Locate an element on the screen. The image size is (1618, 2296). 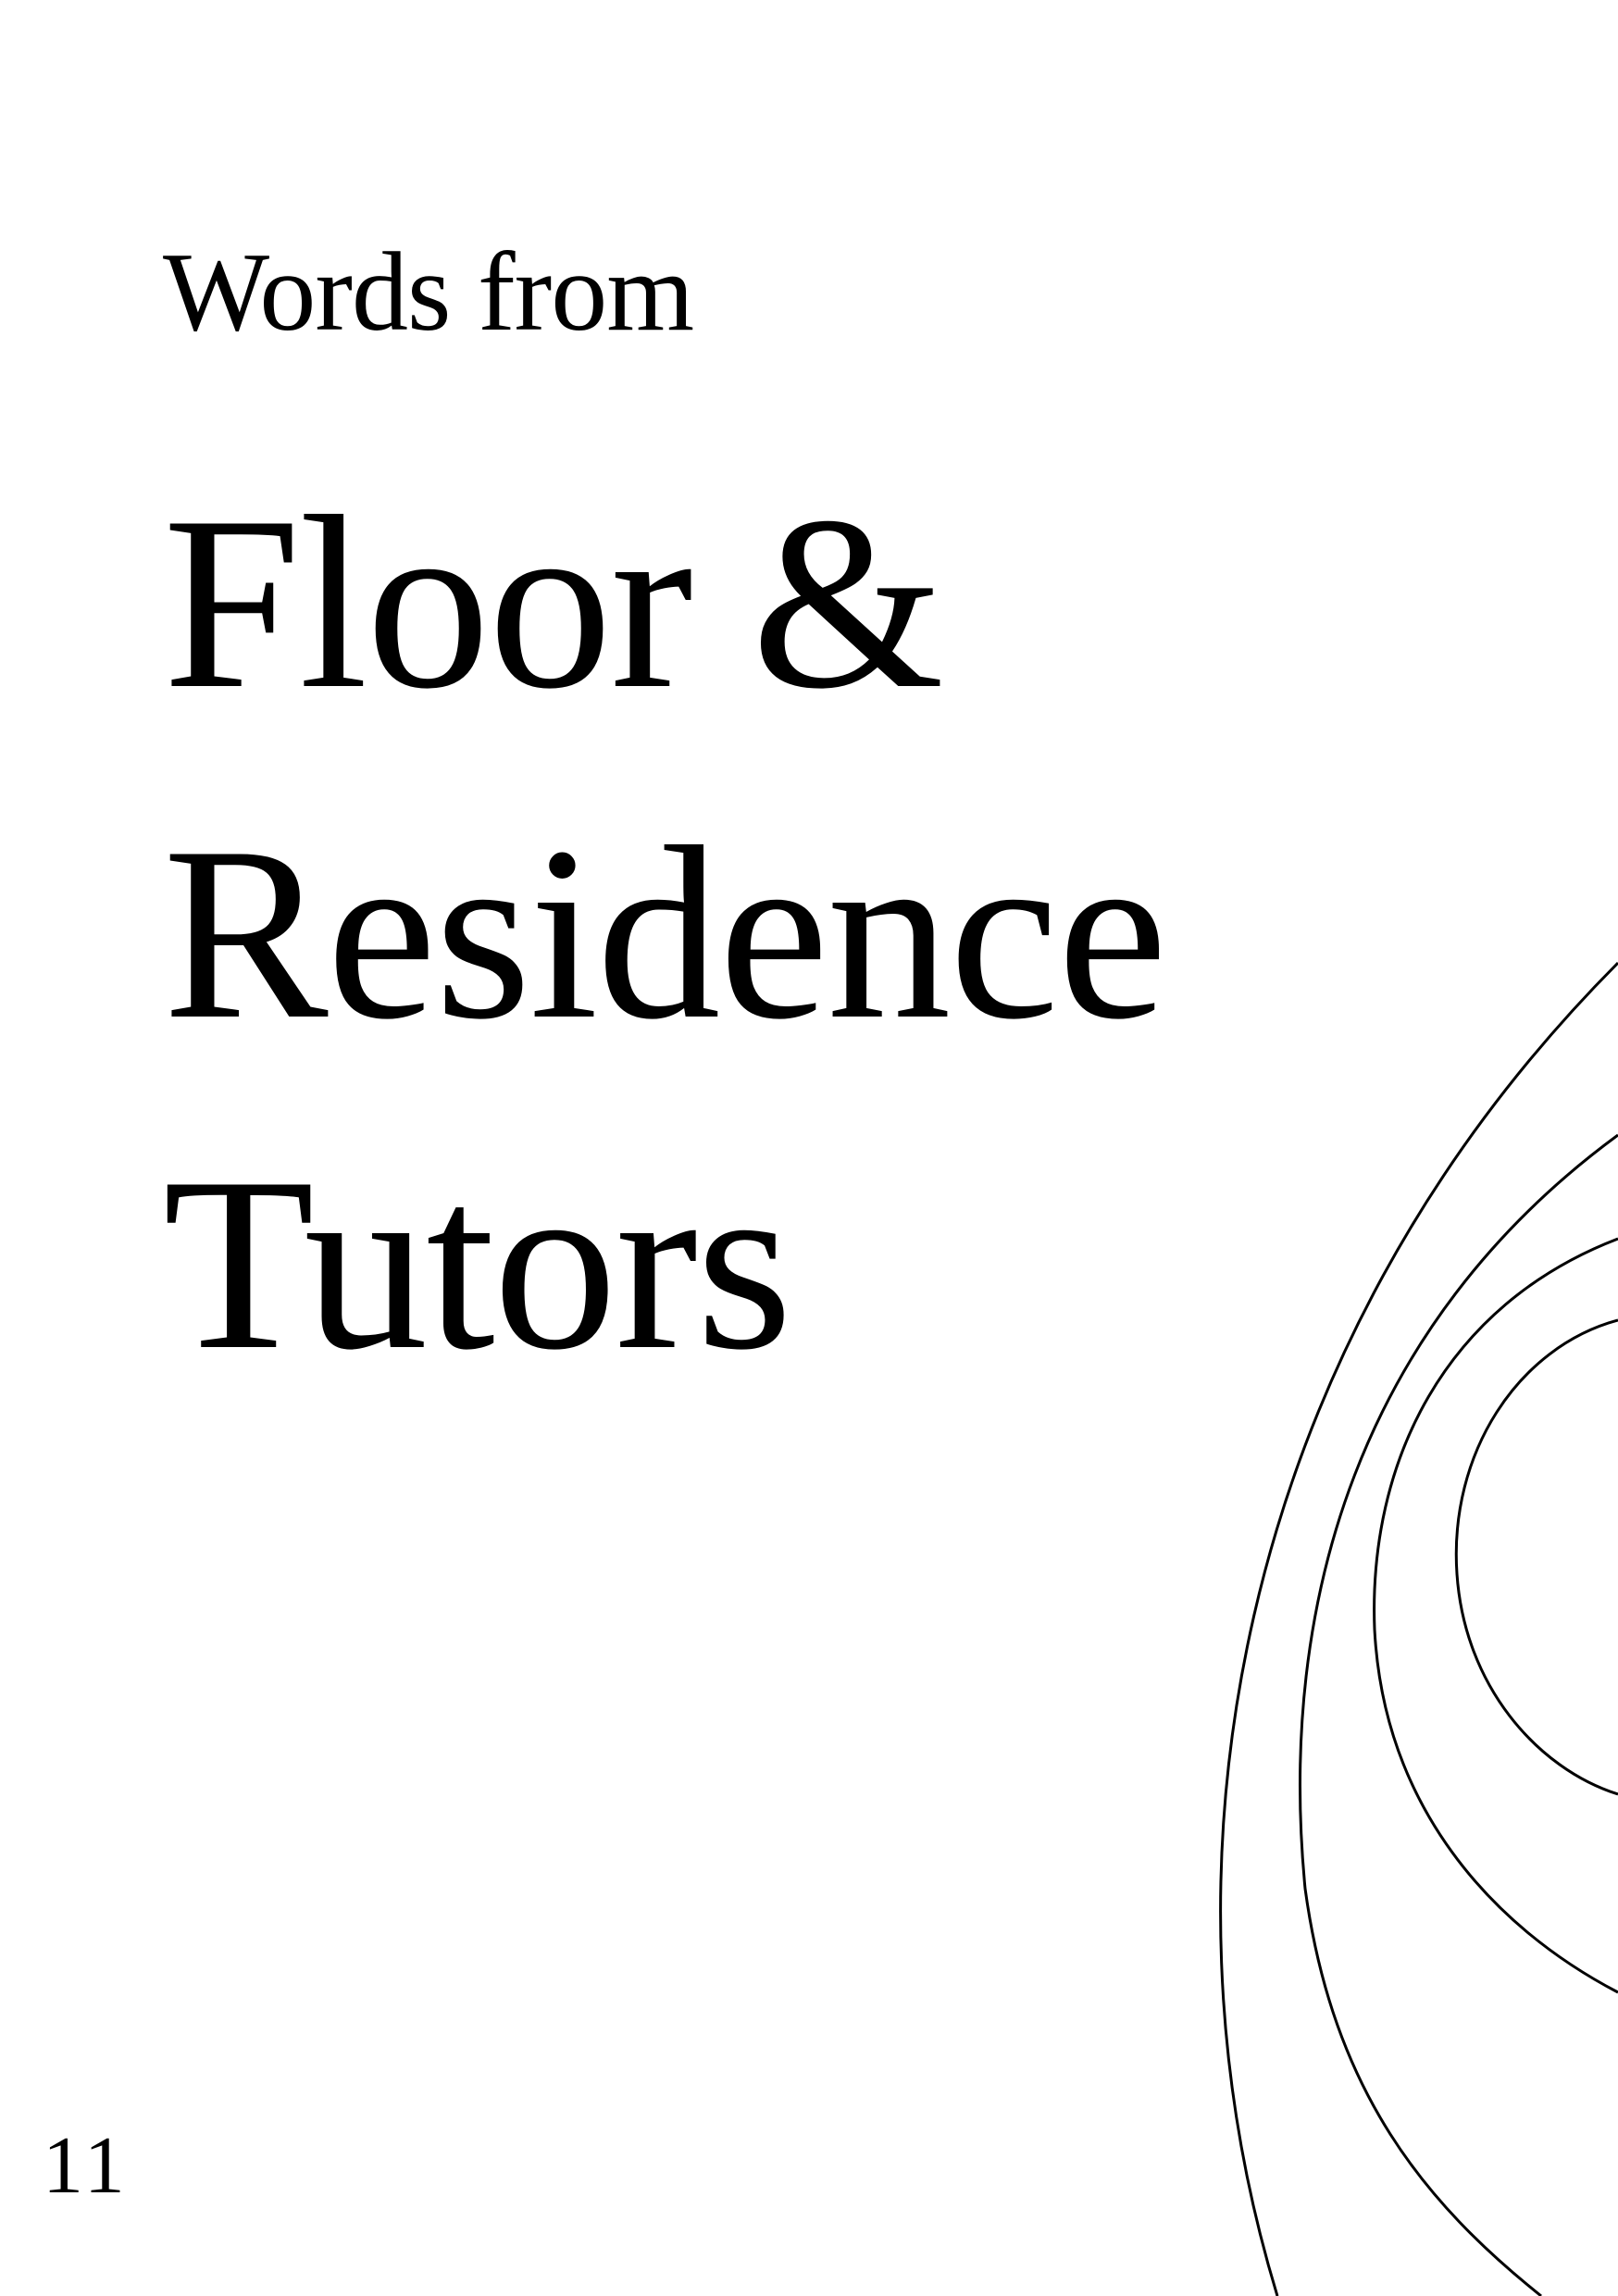
arc-second is located at coordinates (1458, 1714).